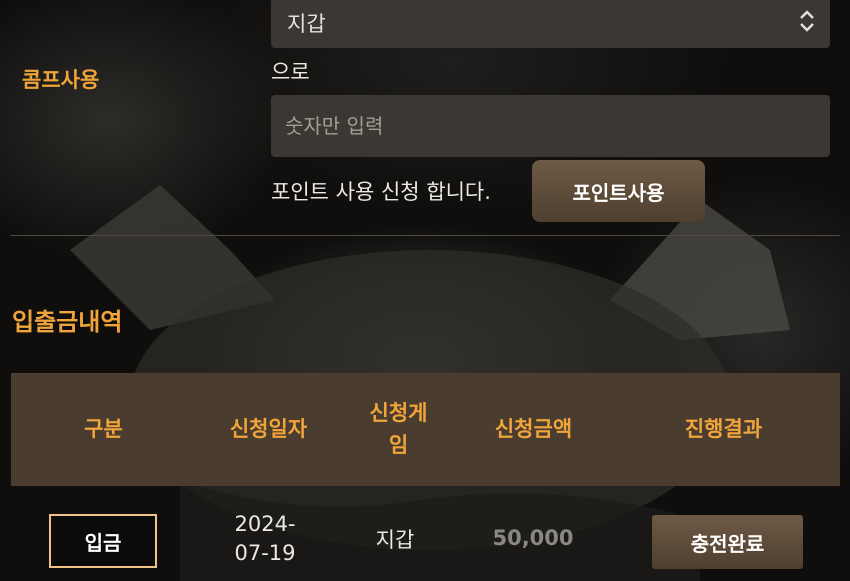 This screenshot has height=581, width=850. Describe the element at coordinates (265, 553) in the screenshot. I see `row-date-line2: 07-19` at that location.